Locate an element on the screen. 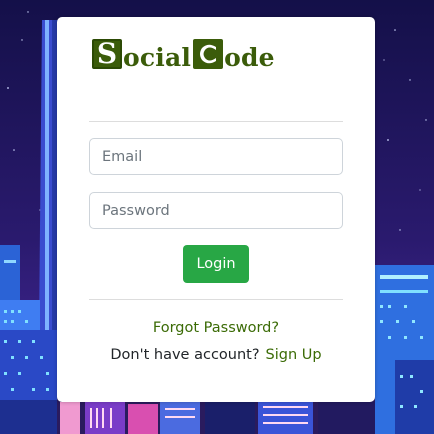 This screenshot has width=434, height=434. sign-up-link: Sign Up is located at coordinates (294, 355).